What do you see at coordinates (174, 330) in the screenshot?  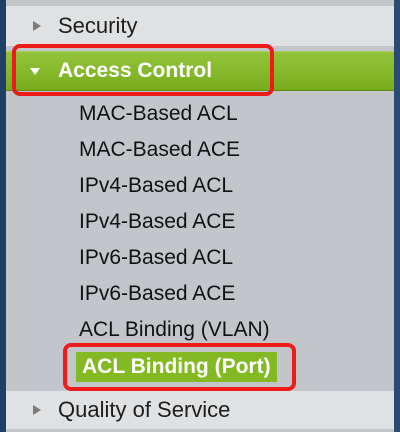 I see `sidebar-item-acl-binding-vlan: ACL Binding (VLAN)` at bounding box center [174, 330].